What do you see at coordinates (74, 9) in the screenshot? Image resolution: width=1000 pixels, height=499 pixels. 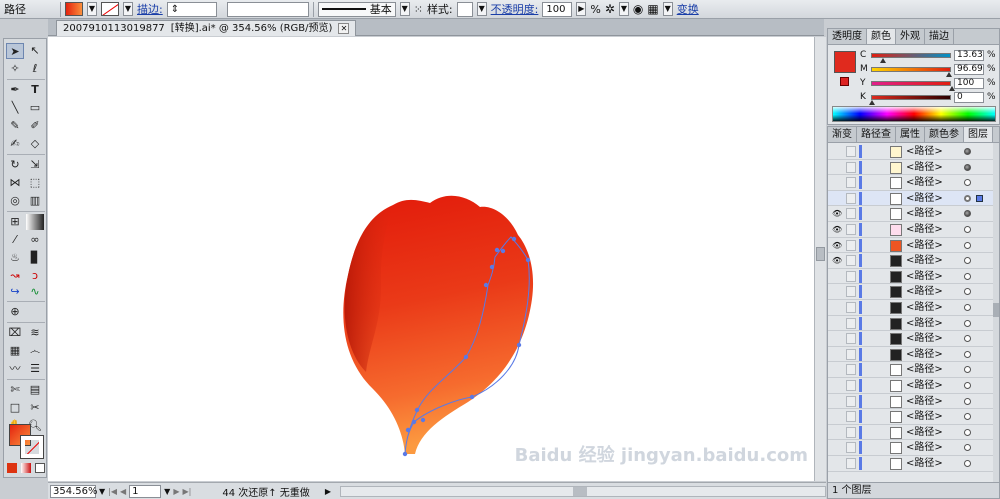 I see `fill-swatch` at bounding box center [74, 9].